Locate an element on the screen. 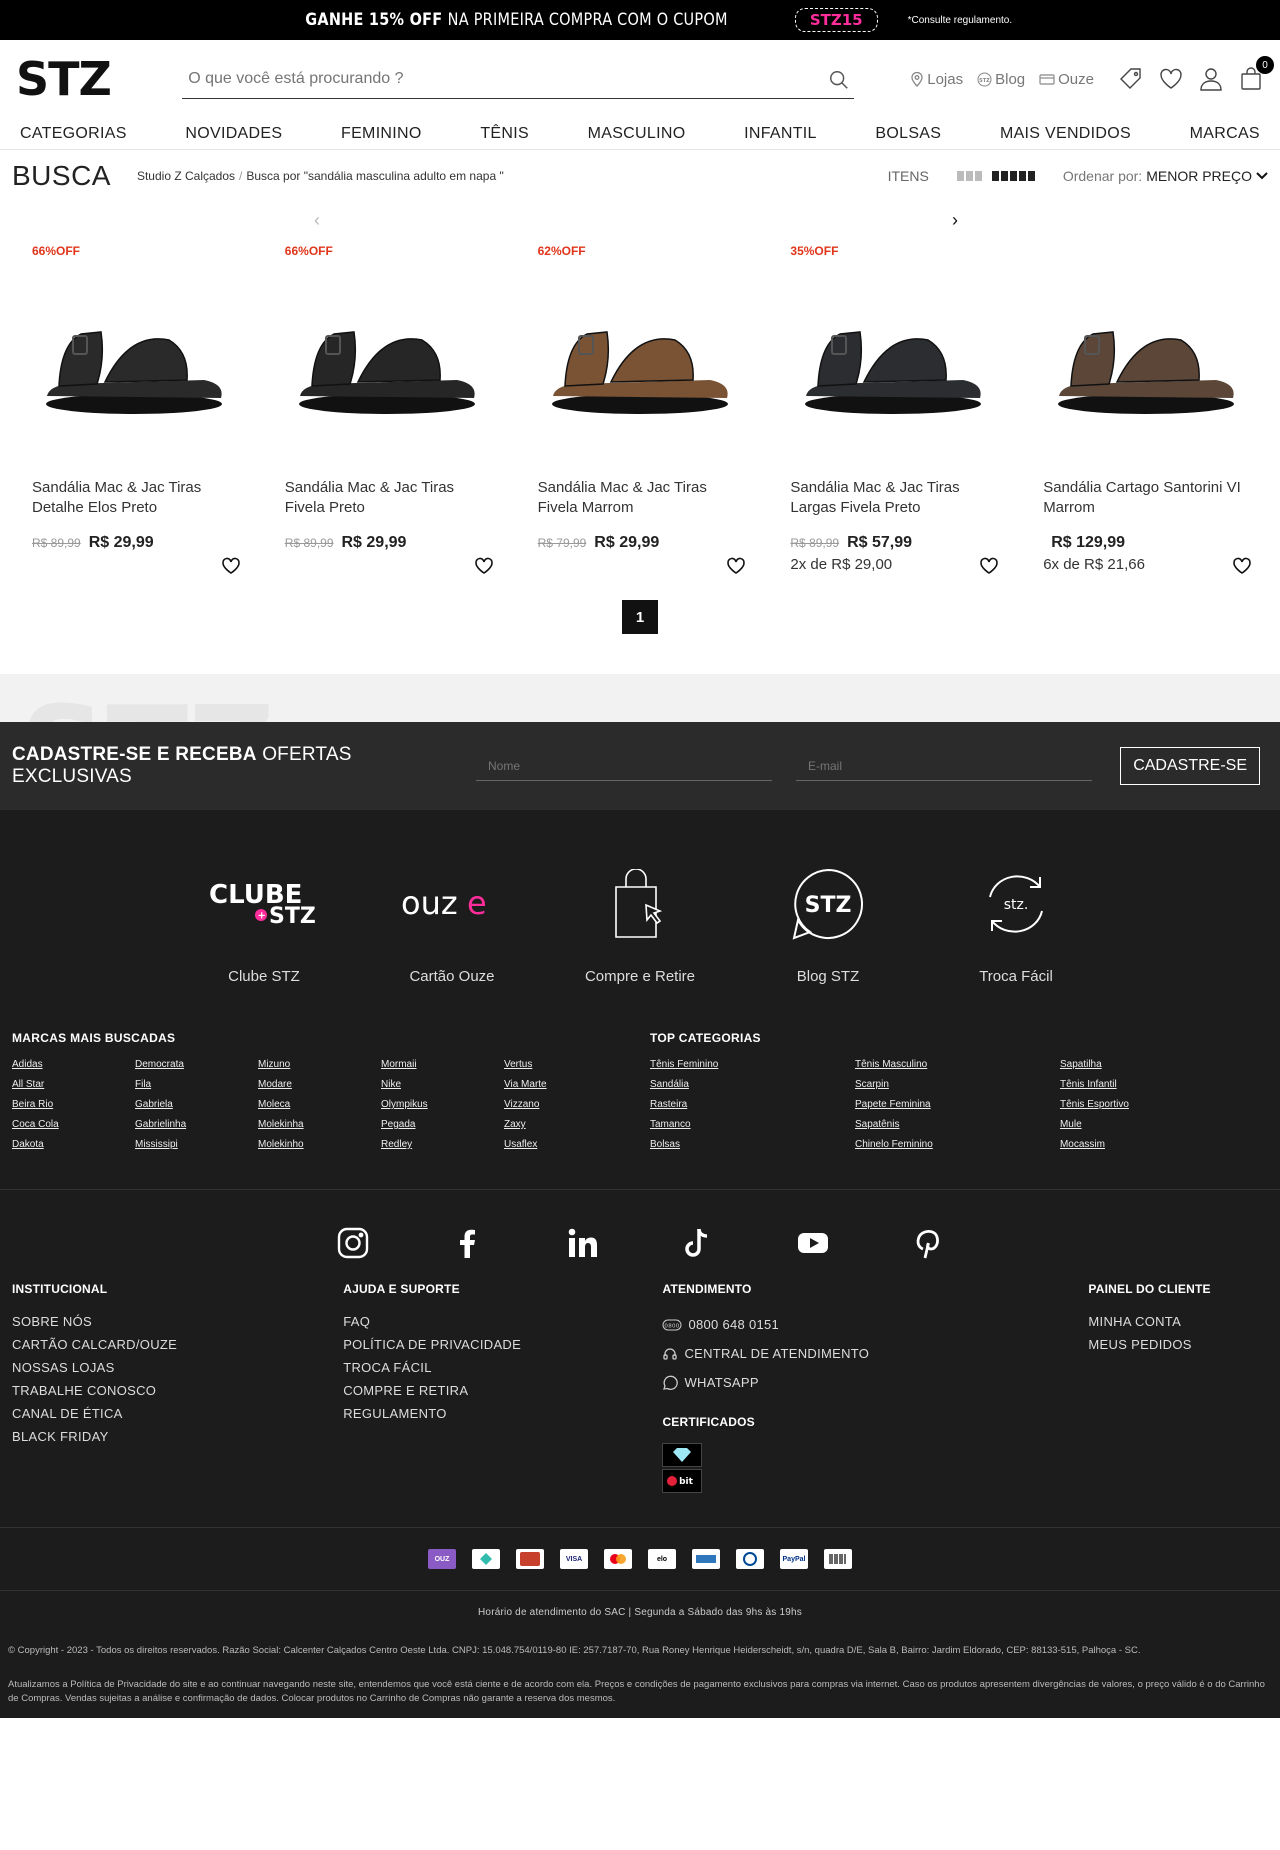  brand-link: Zaxy is located at coordinates (565, 1125).